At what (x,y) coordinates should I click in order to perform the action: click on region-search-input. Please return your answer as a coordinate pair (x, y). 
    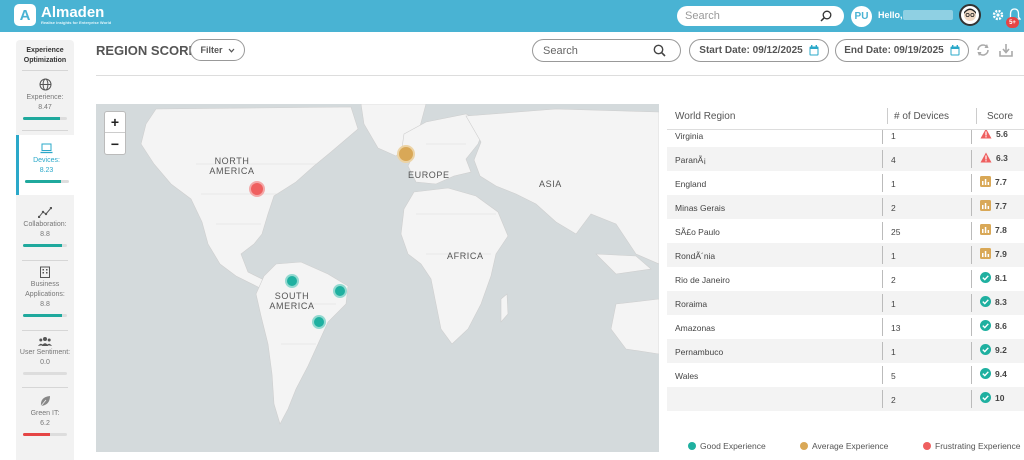
    Looking at the image, I should click on (598, 50).